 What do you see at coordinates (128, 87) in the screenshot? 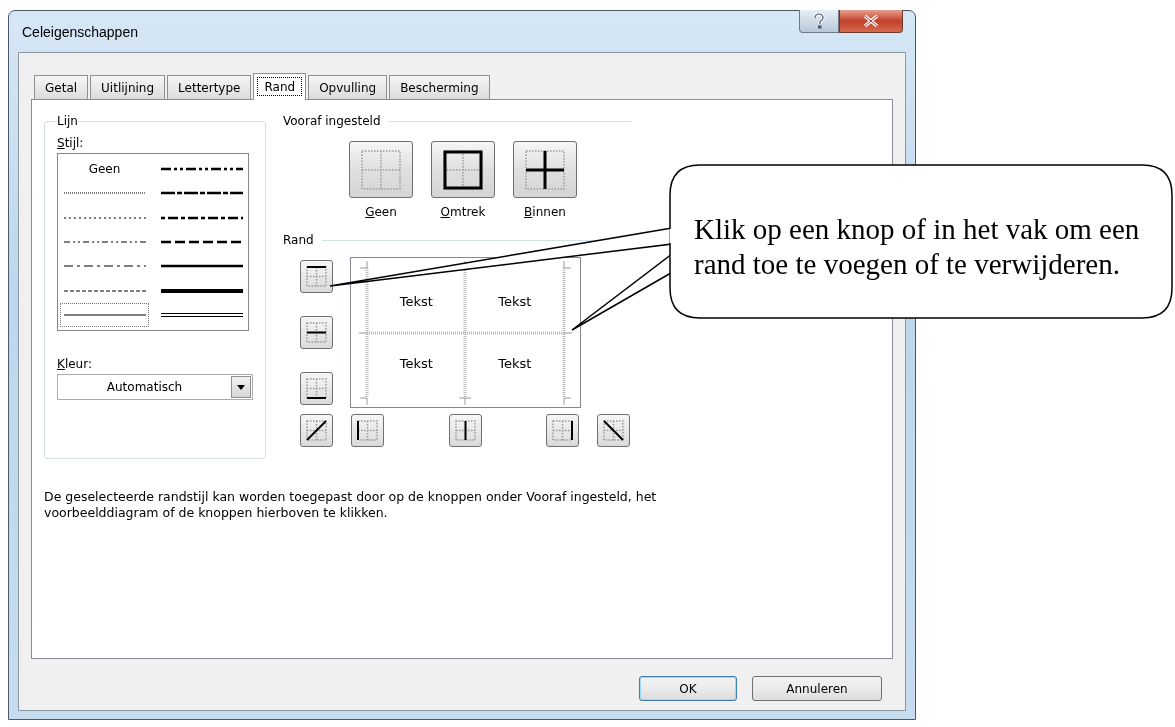
I see `tab: Uitlijning` at bounding box center [128, 87].